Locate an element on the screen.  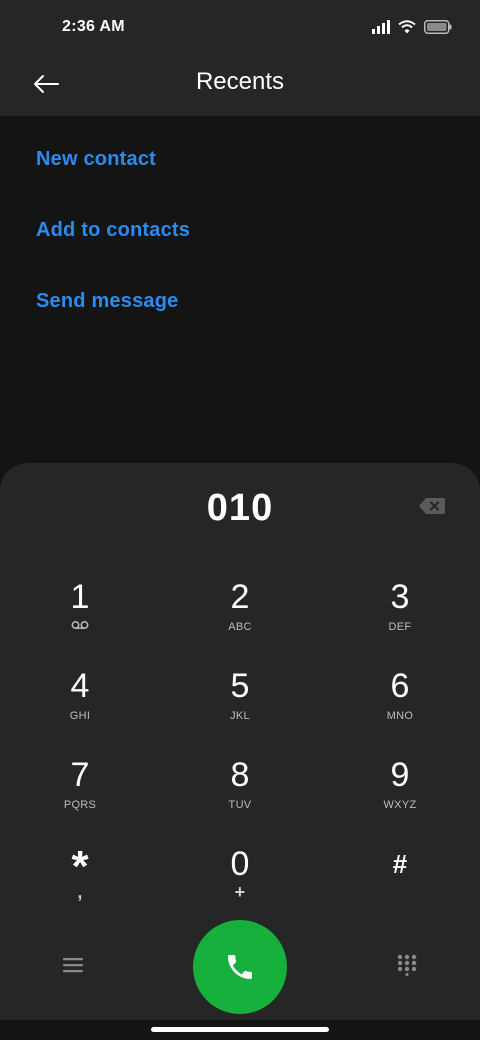
menu-icon is located at coordinates (73, 965).